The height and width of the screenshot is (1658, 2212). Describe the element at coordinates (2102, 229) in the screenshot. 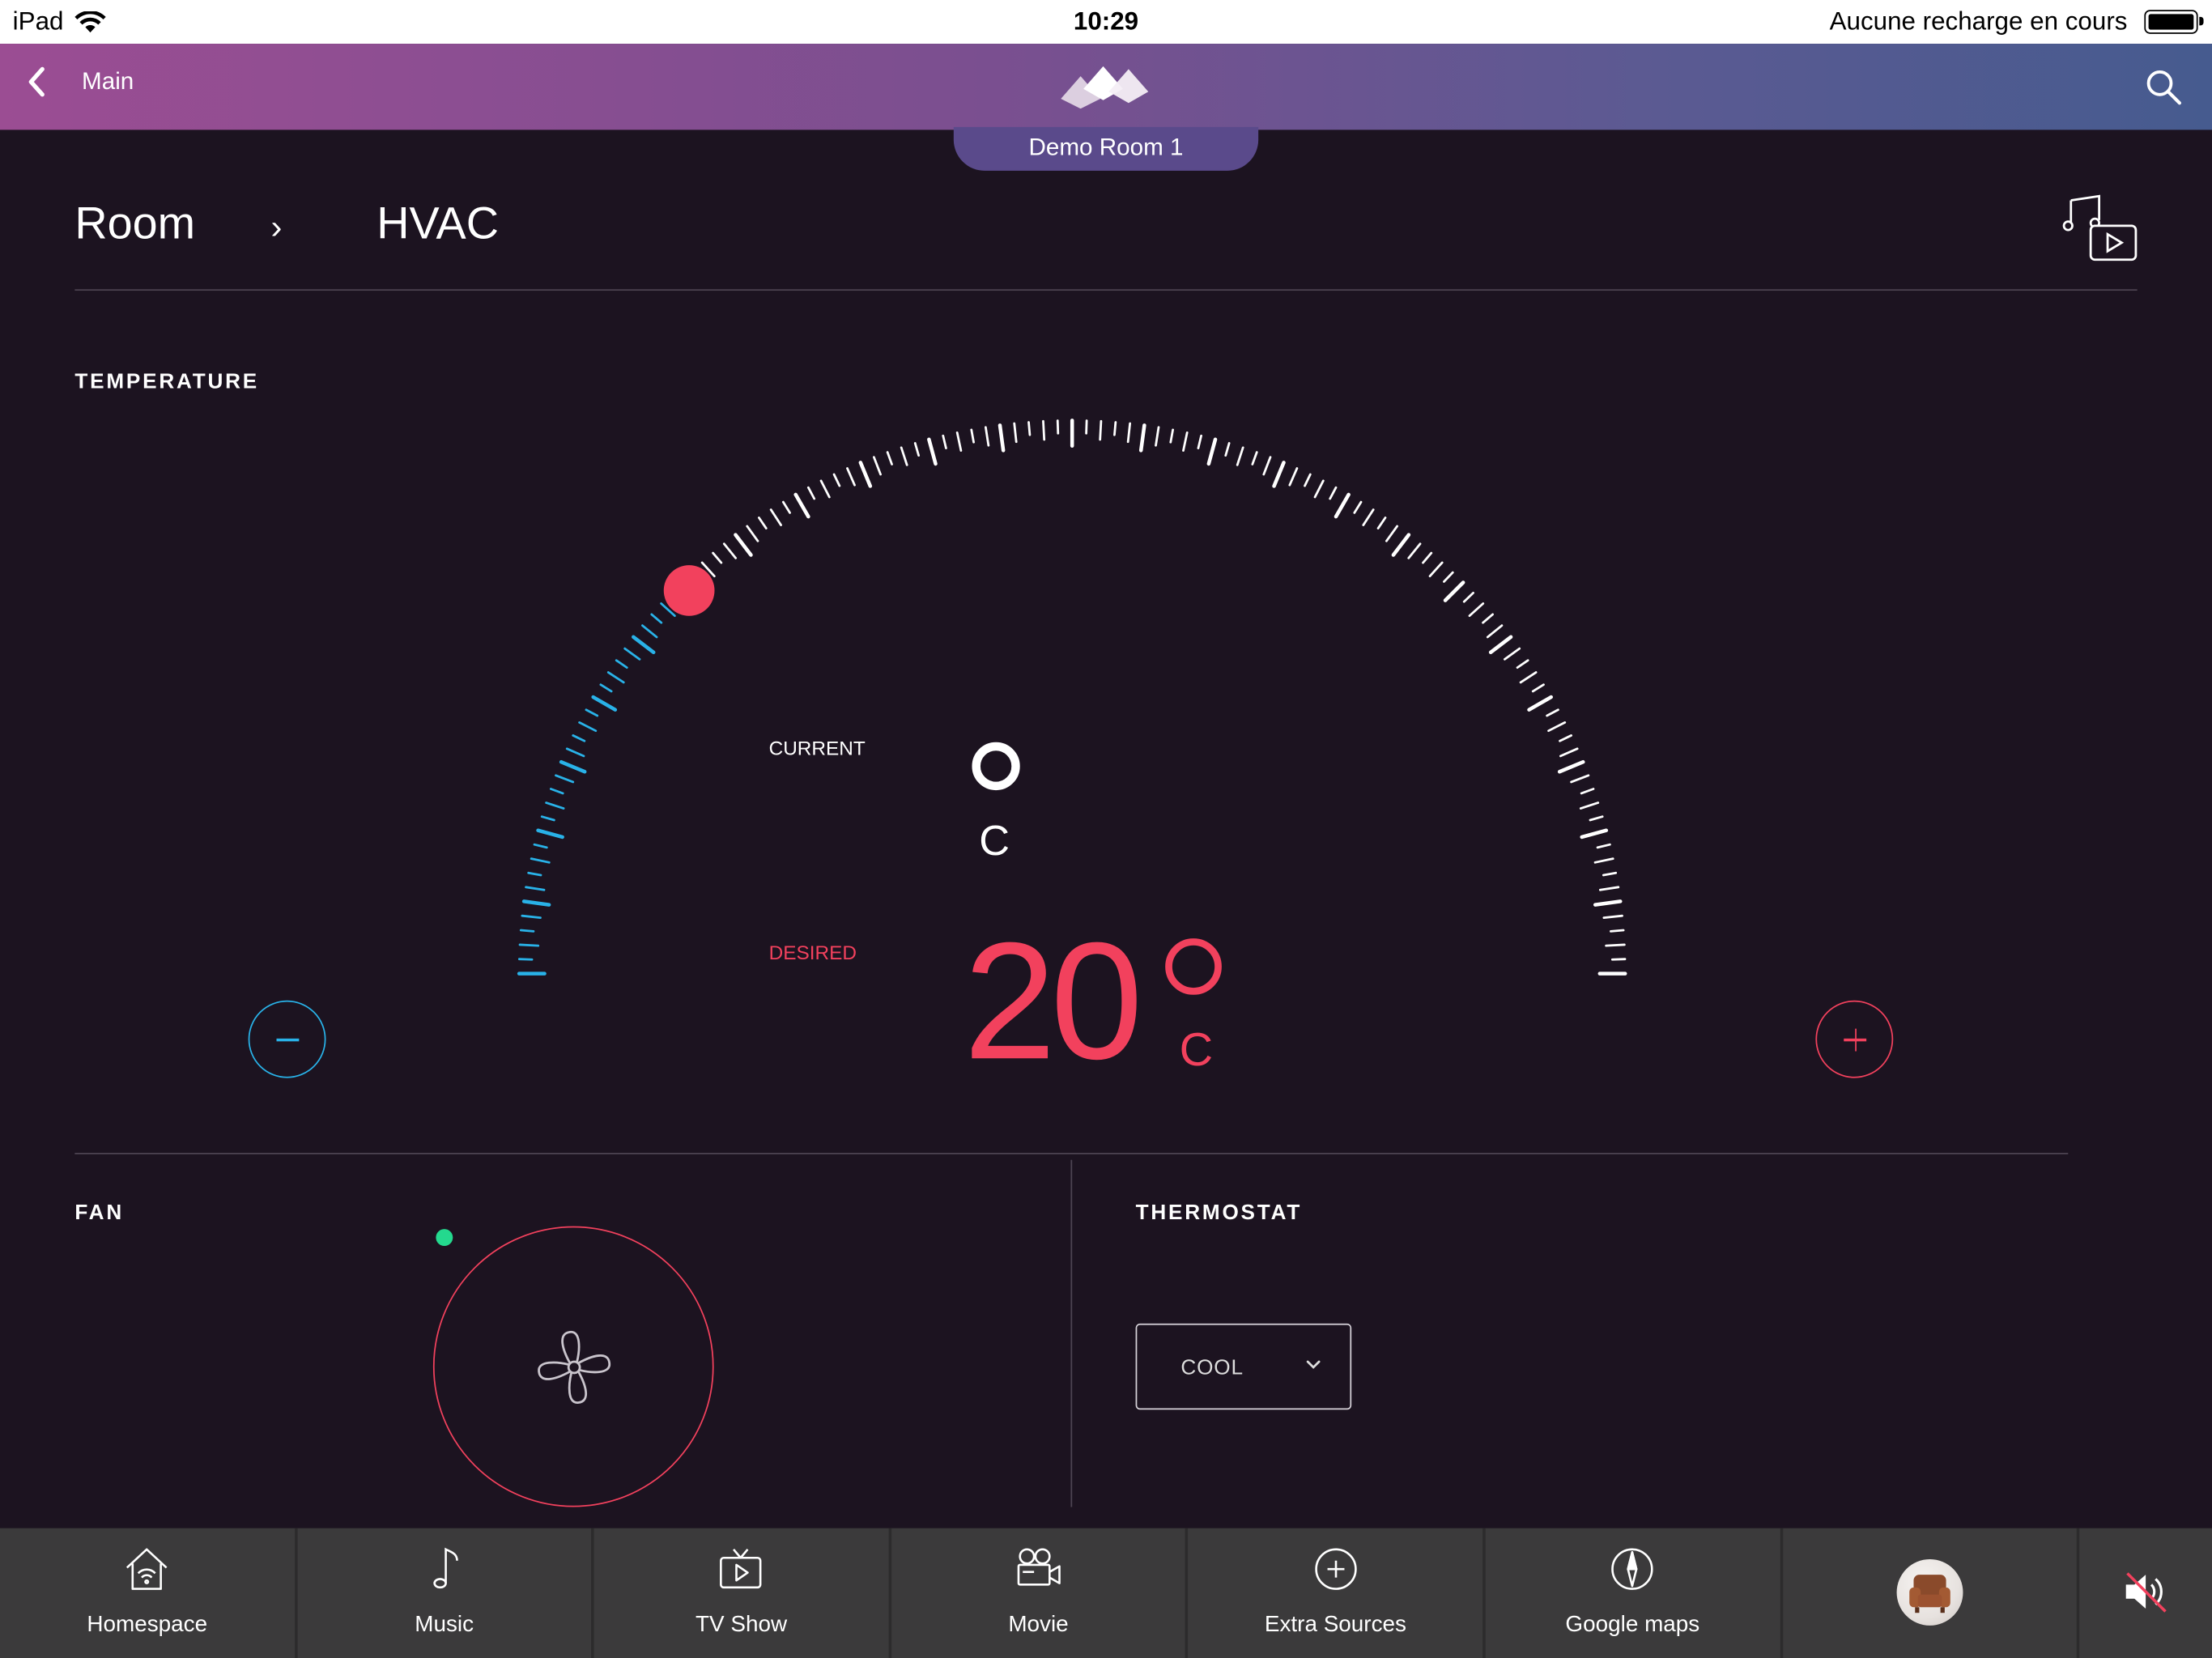

I see `media-source-icon` at that location.